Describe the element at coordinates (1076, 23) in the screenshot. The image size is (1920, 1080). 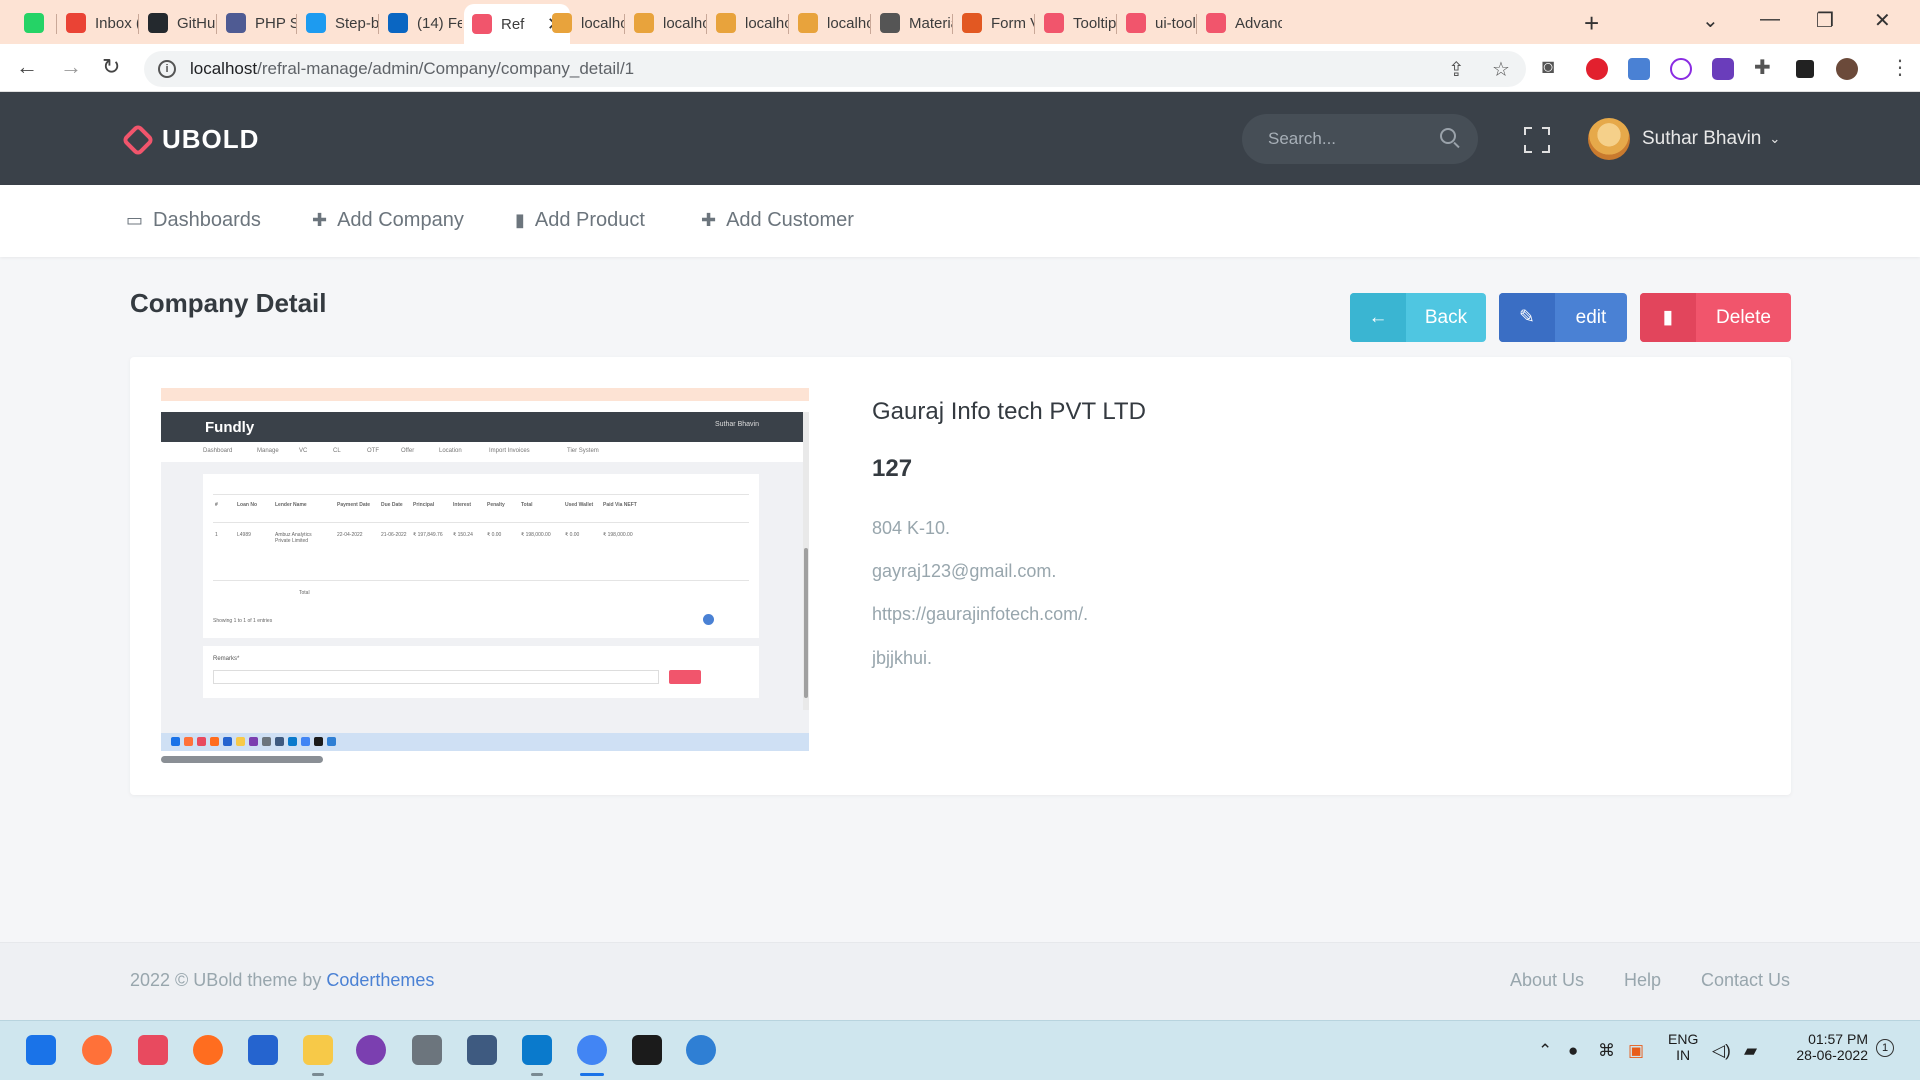
I see `browser-tab: Tooltip` at that location.